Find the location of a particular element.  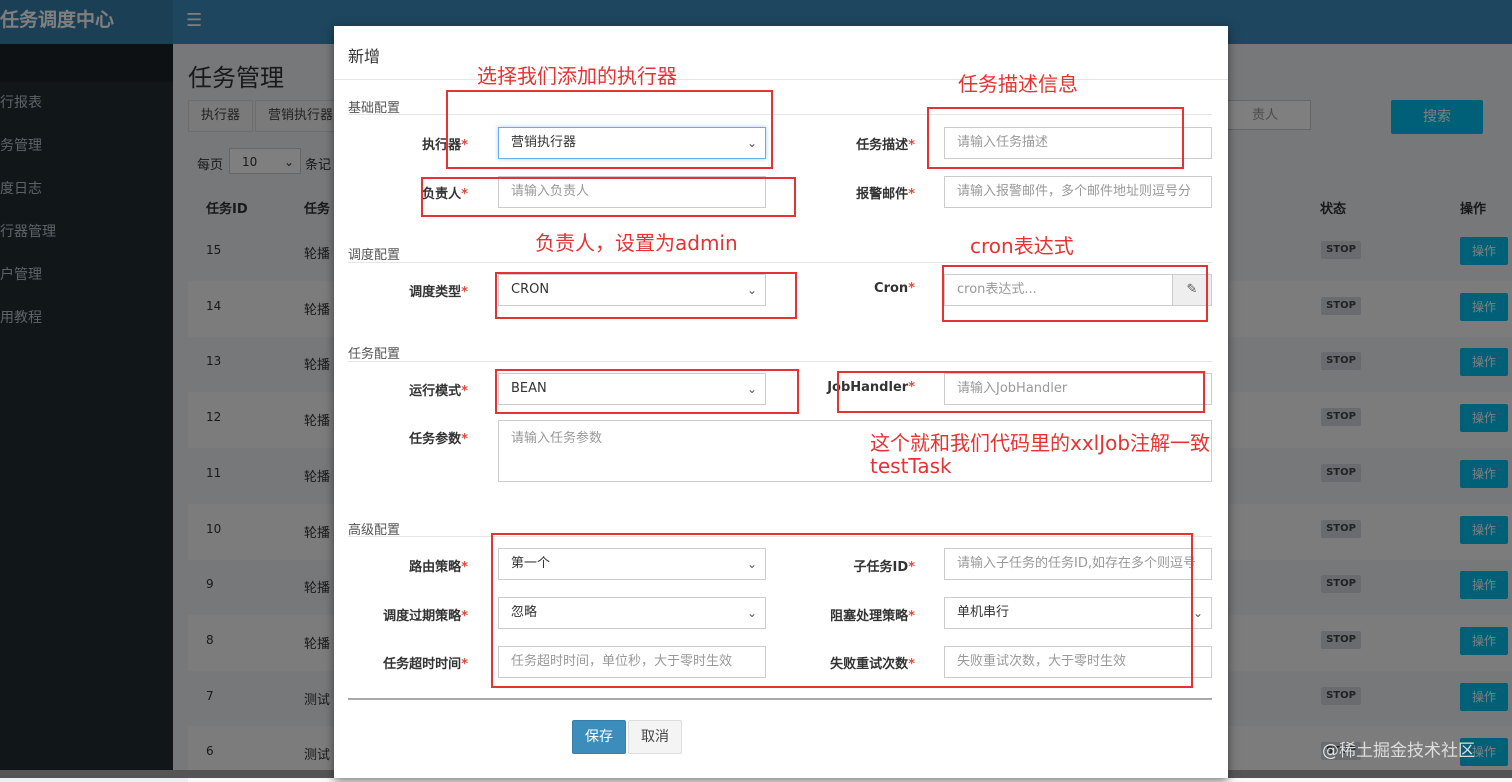

annotation-run-mode-box is located at coordinates (647, 391).